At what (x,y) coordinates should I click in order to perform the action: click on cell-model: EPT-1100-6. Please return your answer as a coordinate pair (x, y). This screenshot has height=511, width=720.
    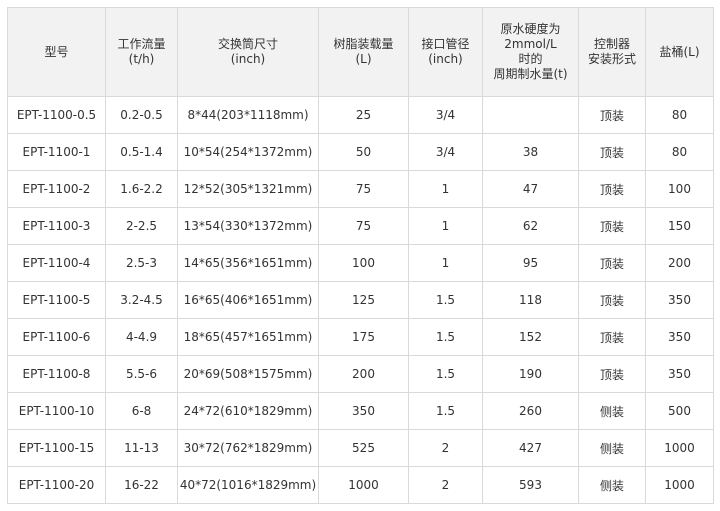
    Looking at the image, I should click on (56, 337).